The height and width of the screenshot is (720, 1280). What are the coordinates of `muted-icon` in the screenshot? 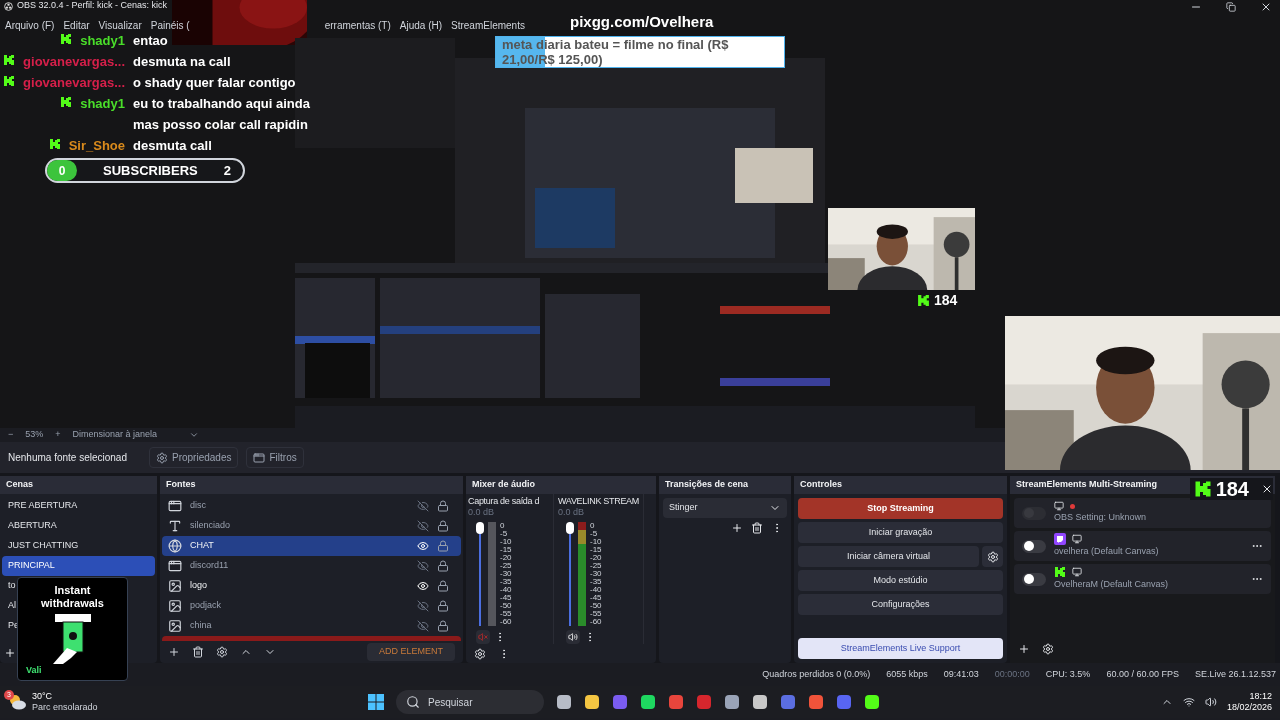 It's located at (483, 637).